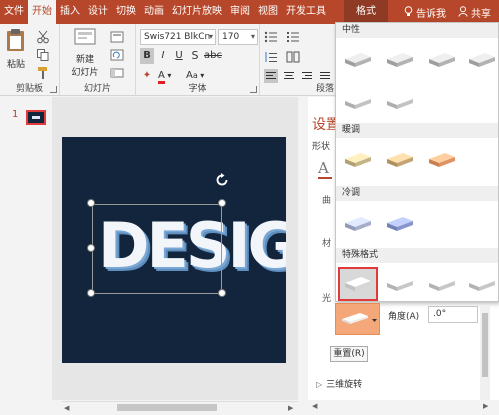  What do you see at coordinates (213, 56) in the screenshot?
I see `strikethrough-button: abc` at bounding box center [213, 56].